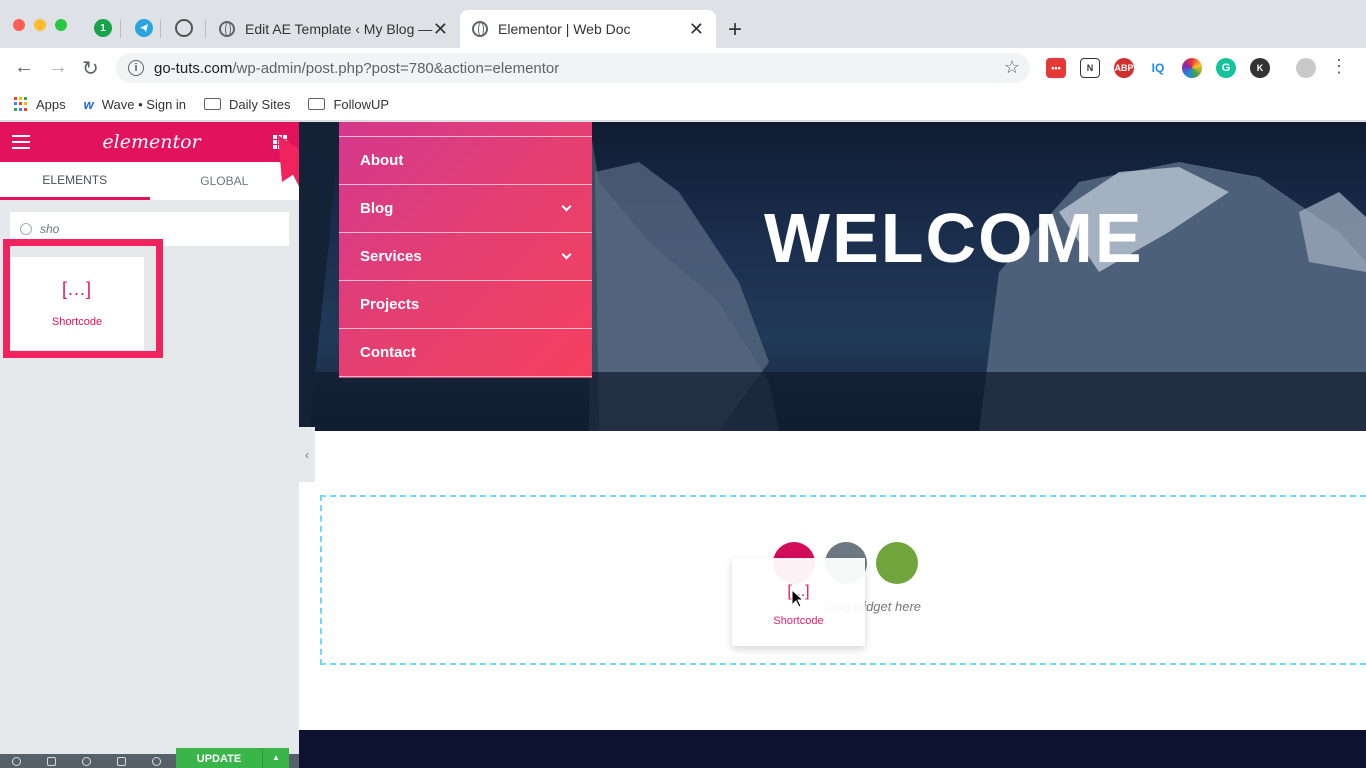 The height and width of the screenshot is (768, 1366). What do you see at coordinates (16, 761) in the screenshot?
I see `settings-gear-icon` at bounding box center [16, 761].